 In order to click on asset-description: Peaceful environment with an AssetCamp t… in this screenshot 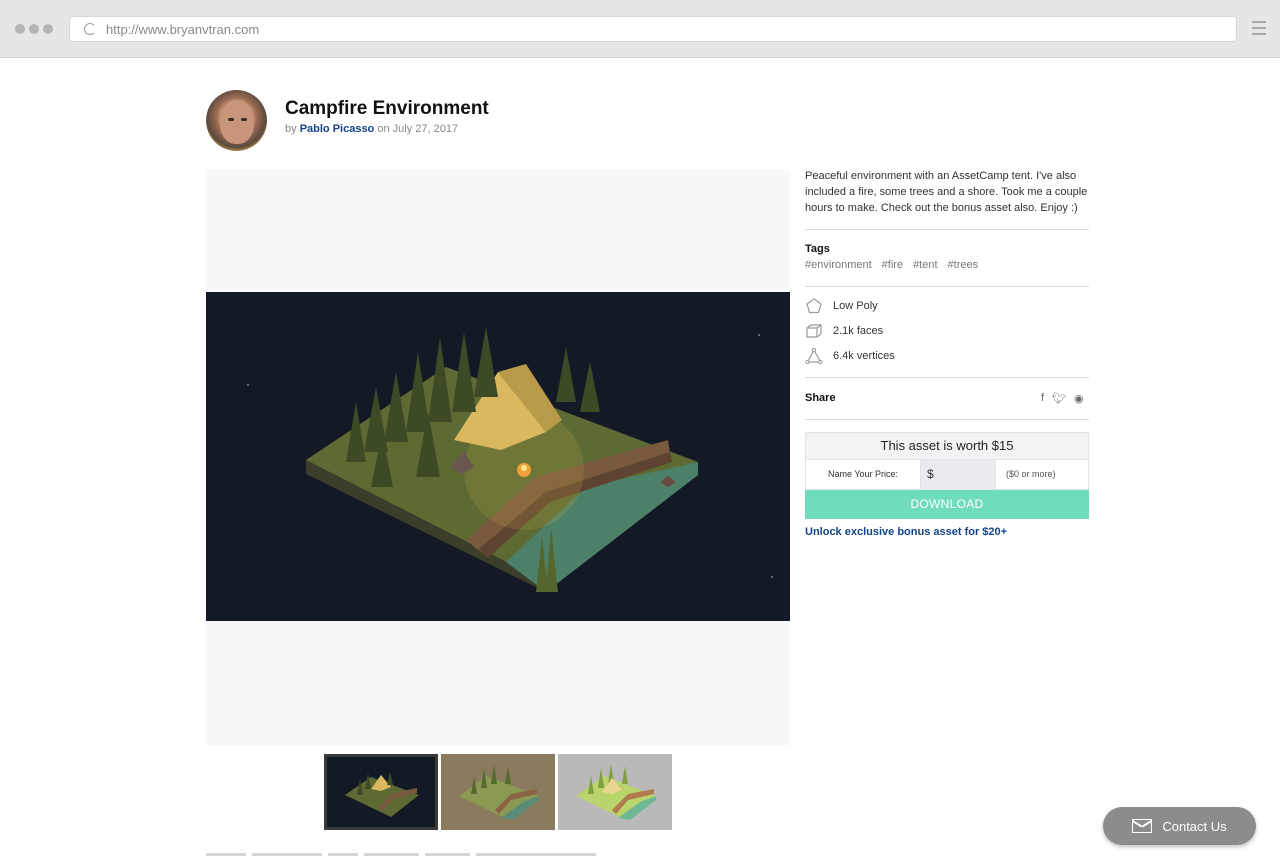, I will do `click(946, 192)`.